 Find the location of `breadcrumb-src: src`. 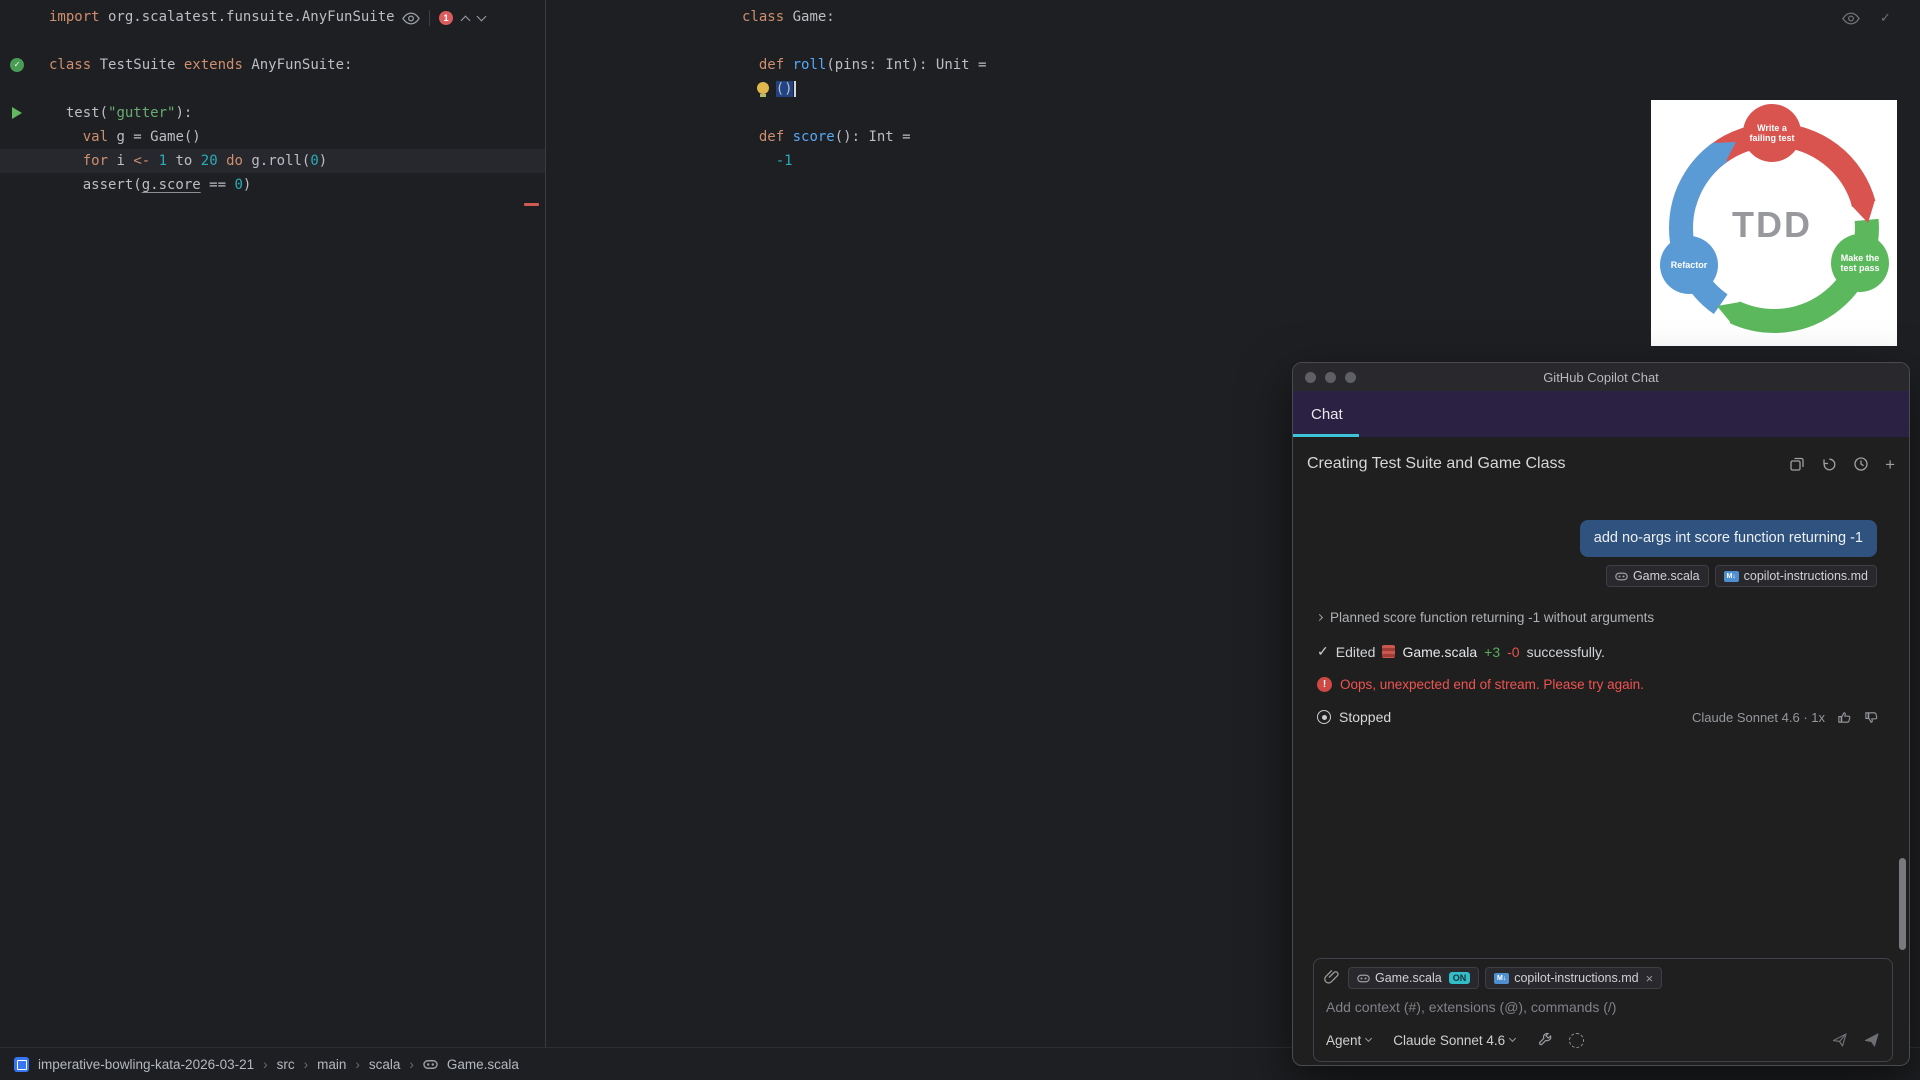

breadcrumb-src: src is located at coordinates (286, 1064).